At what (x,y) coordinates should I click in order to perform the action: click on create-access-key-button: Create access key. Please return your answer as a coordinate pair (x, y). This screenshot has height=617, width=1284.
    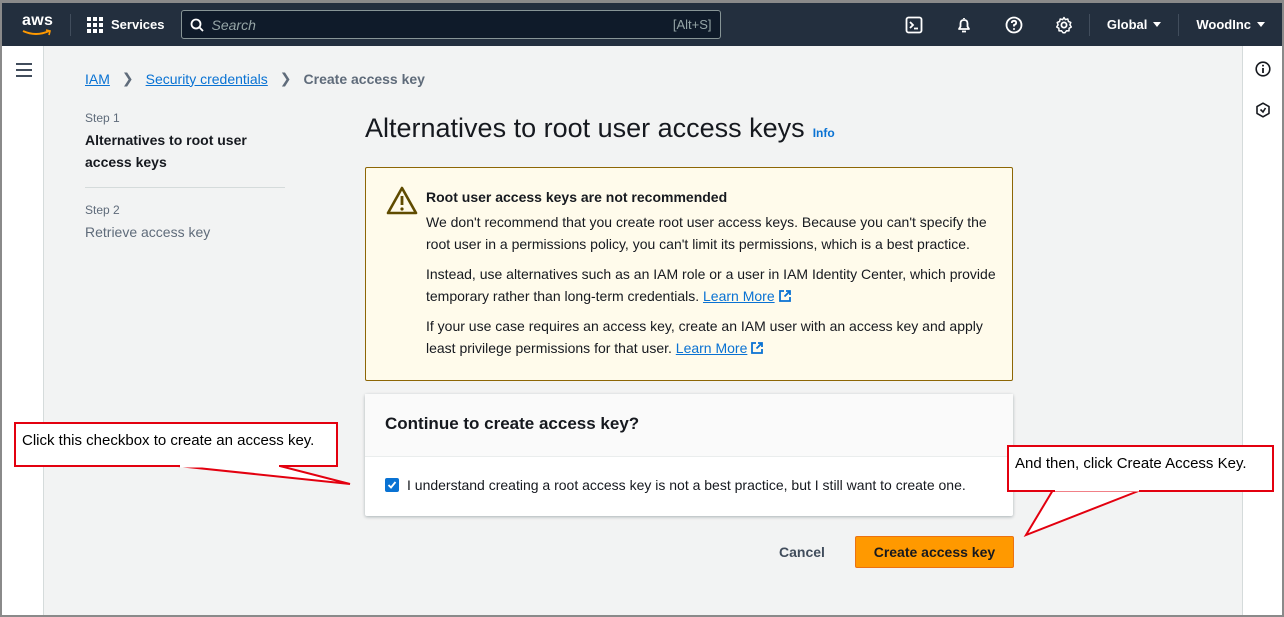
    Looking at the image, I should click on (934, 552).